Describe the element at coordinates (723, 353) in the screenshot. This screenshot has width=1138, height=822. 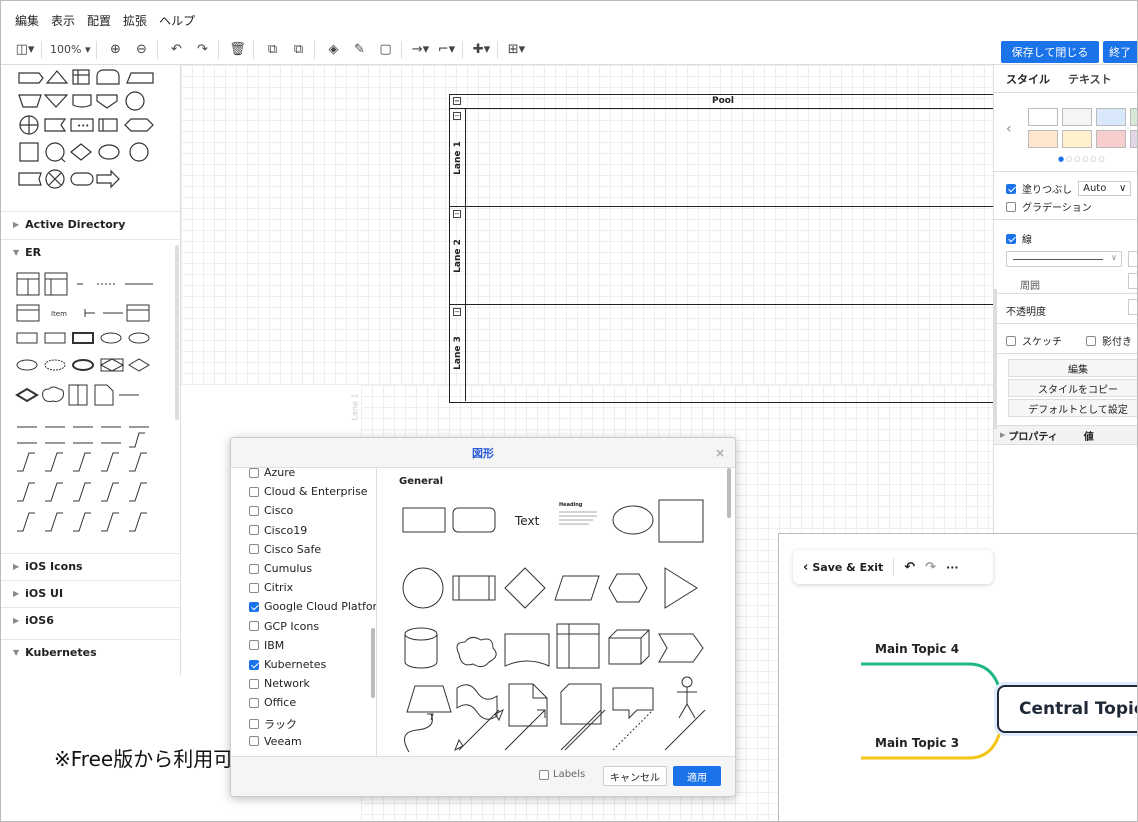
I see `lane-3: − Lane 3` at that location.